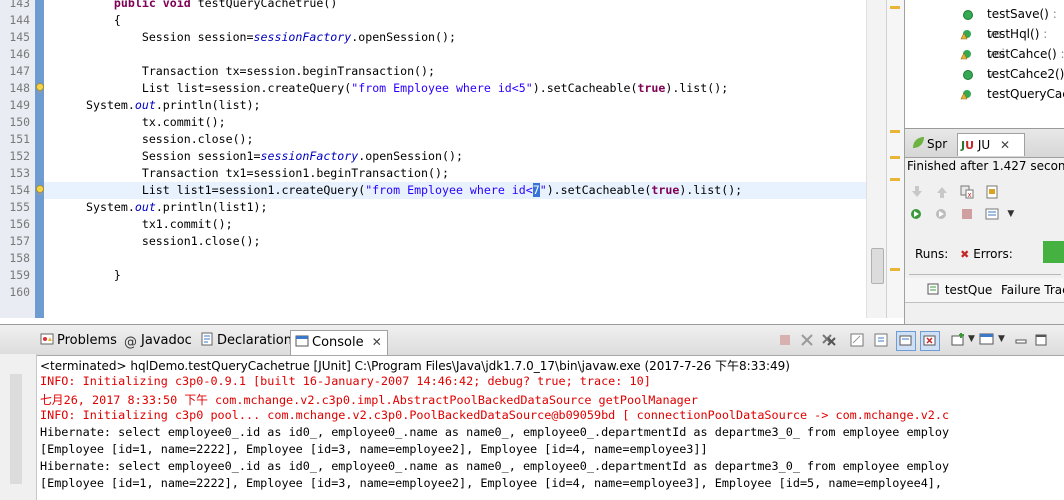 The image size is (1064, 500). What do you see at coordinates (942, 214) in the screenshot?
I see `rerun-failed-first-icon` at bounding box center [942, 214].